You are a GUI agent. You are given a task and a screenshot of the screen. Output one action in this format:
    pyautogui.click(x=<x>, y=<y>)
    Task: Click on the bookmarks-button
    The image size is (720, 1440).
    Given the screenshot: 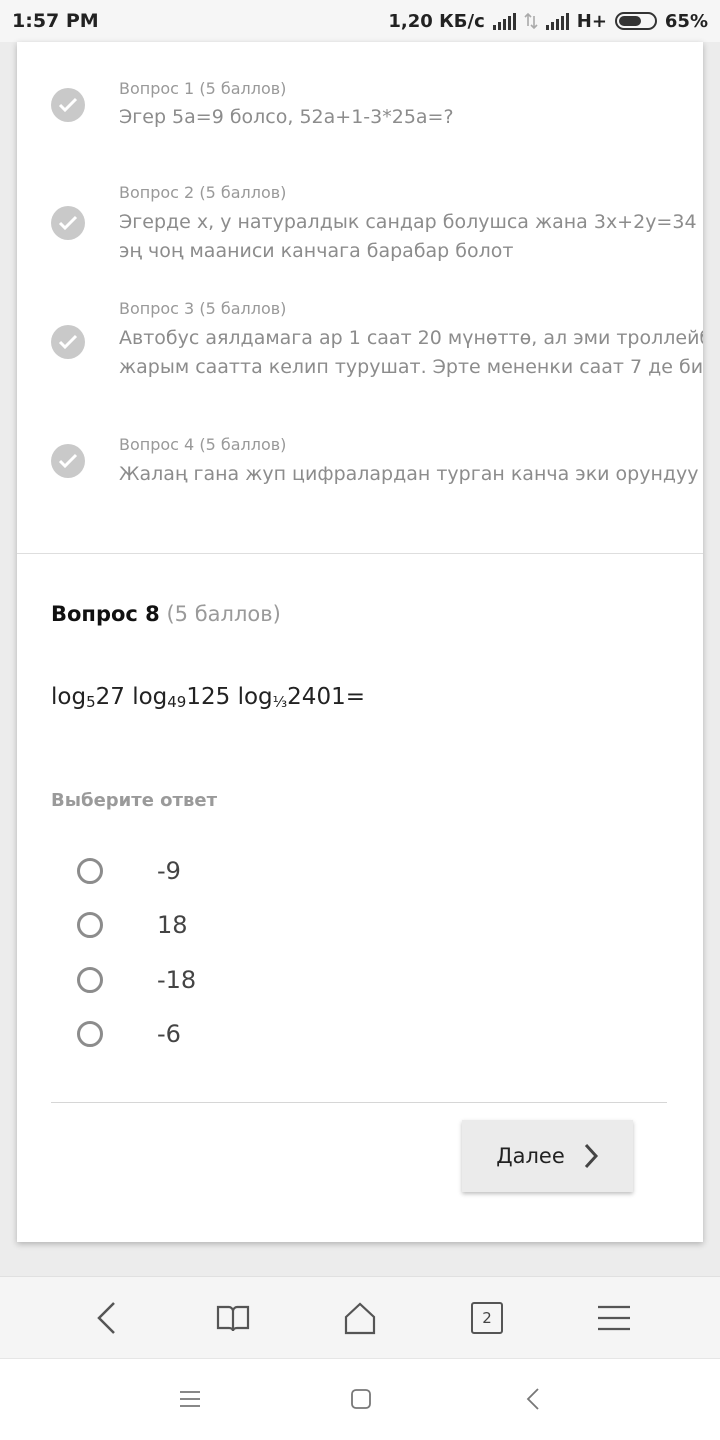 What is the action you would take?
    pyautogui.click(x=233, y=1318)
    